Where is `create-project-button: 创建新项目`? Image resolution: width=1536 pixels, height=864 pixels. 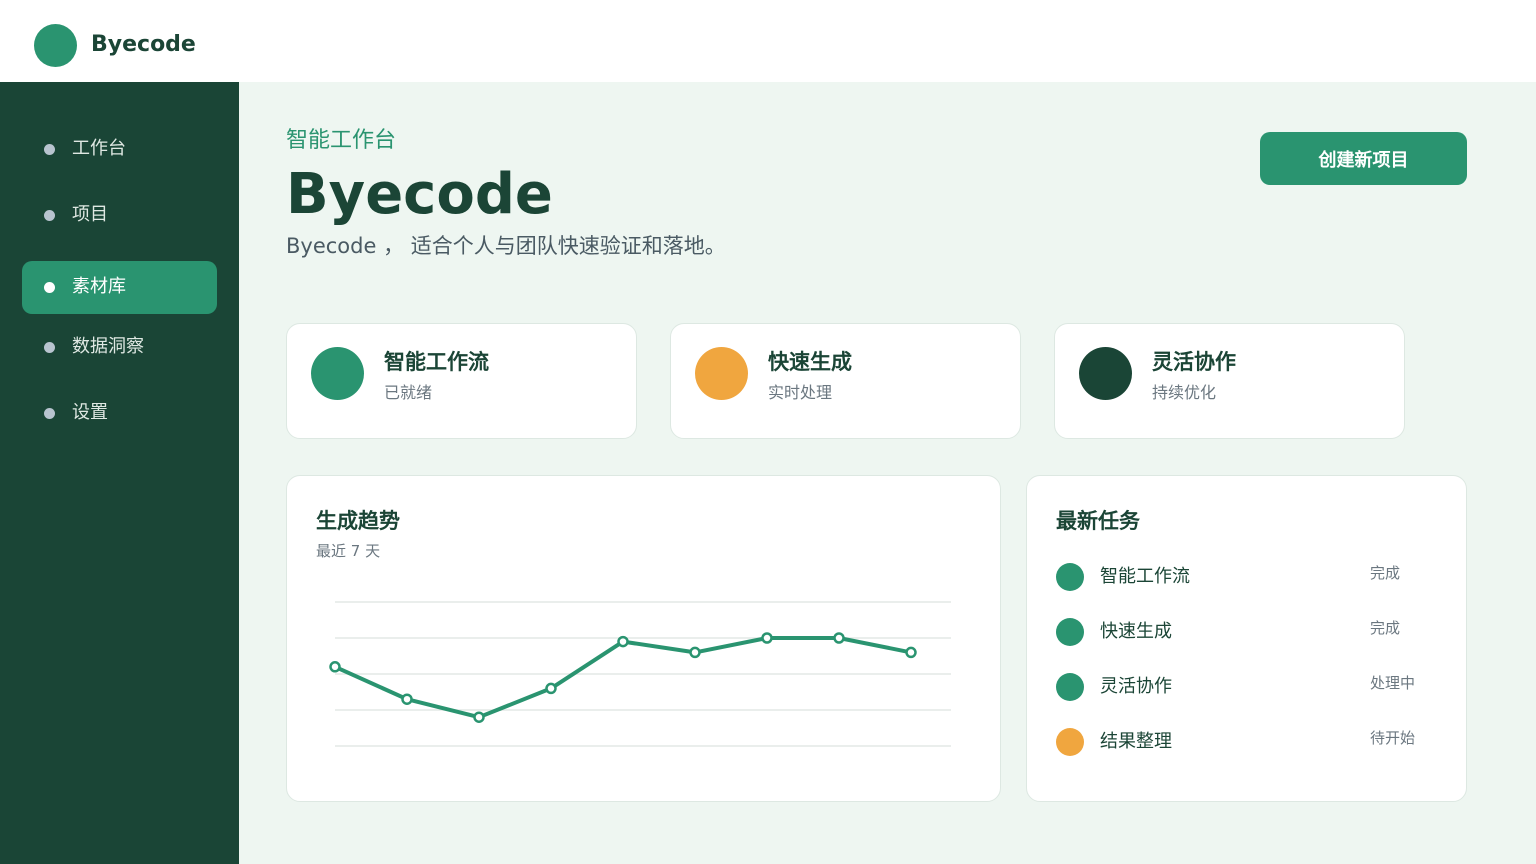
create-project-button: 创建新项目 is located at coordinates (1363, 158).